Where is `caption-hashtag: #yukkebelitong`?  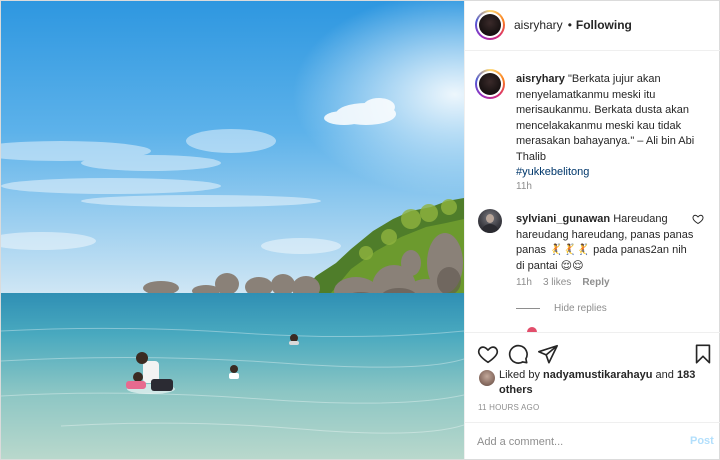
caption-hashtag: #yukkebelitong is located at coordinates (614, 173).